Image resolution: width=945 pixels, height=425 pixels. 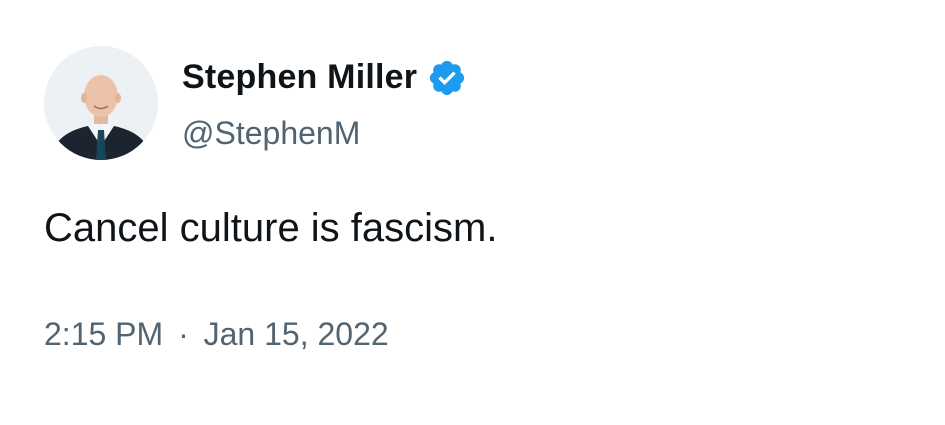 I want to click on tweet-timestamp: 2:15 PM · Jan 15, 2022, so click(x=216, y=334).